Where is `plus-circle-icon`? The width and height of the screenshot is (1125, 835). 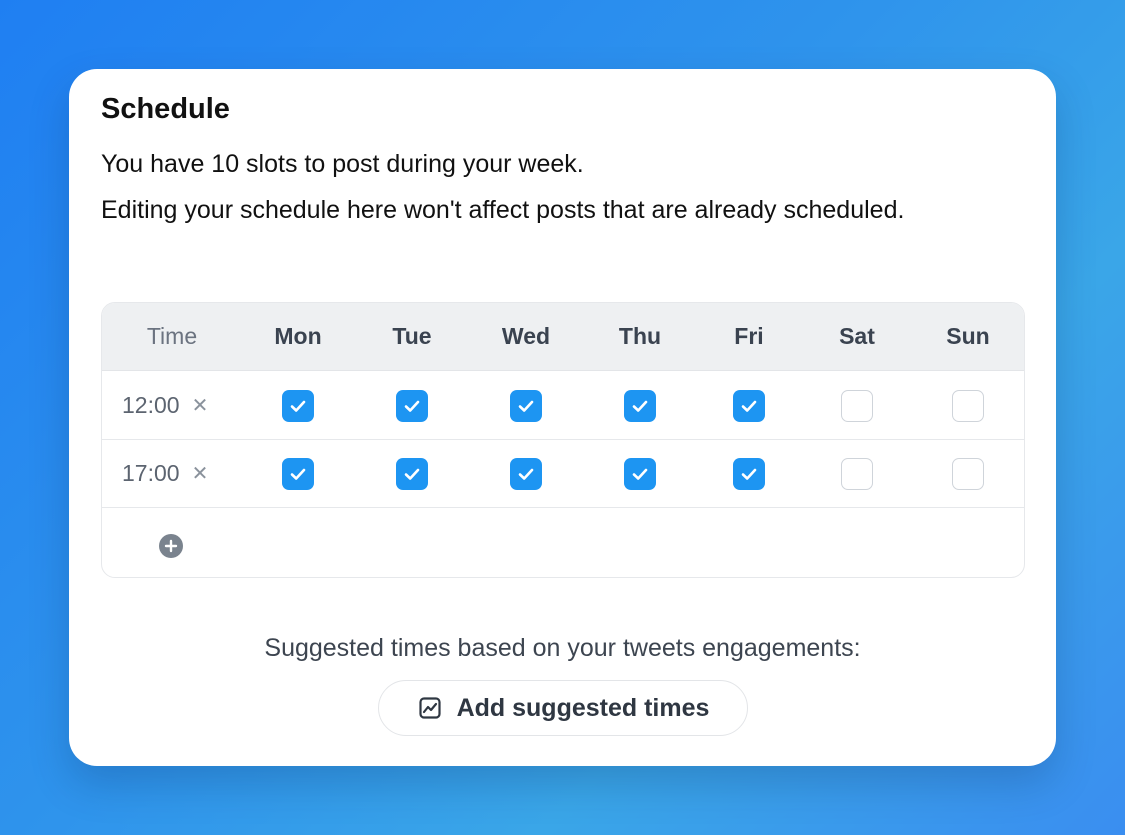
plus-circle-icon is located at coordinates (171, 546).